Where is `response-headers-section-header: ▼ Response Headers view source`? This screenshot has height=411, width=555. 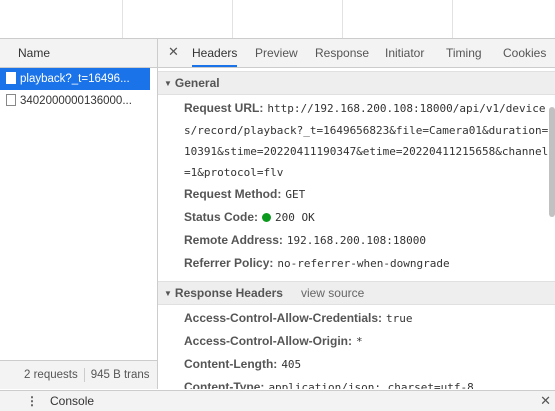
response-headers-section-header: ▼ Response Headers view source is located at coordinates (356, 293).